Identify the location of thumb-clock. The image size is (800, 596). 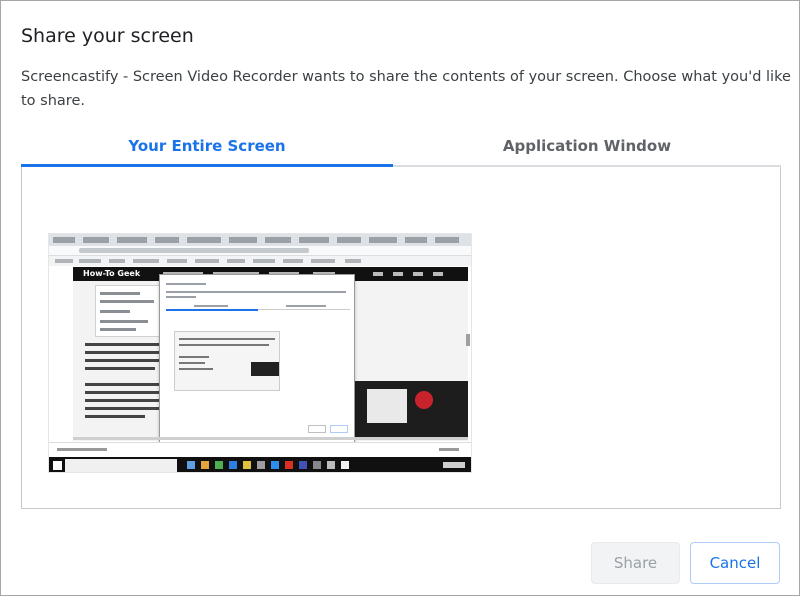
(454, 465).